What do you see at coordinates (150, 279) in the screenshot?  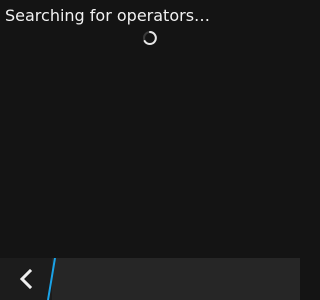 I see `bottom-action-bar` at bounding box center [150, 279].